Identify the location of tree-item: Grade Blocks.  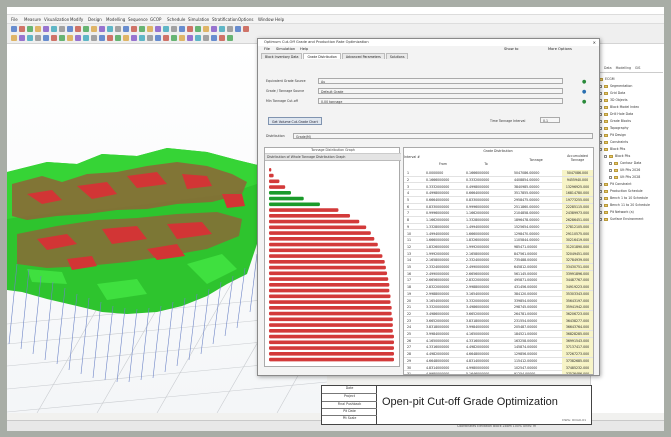
(615, 121).